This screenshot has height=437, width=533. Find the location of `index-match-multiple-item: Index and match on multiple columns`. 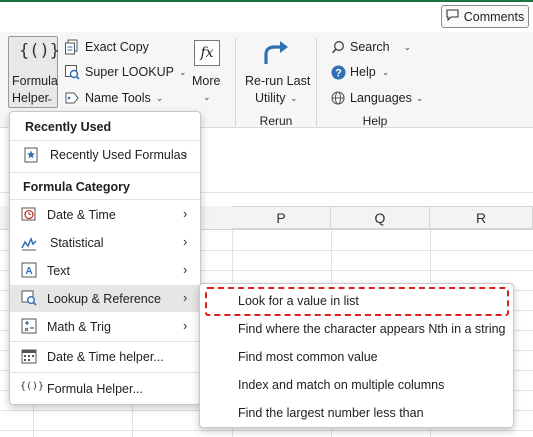

index-match-multiple-item: Index and match on multiple columns is located at coordinates (341, 385).